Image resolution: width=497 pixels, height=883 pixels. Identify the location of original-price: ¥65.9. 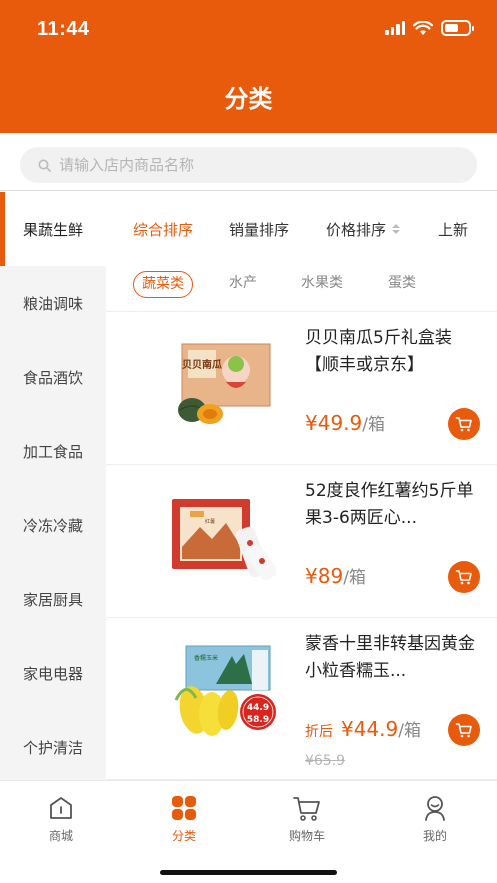
(325, 761).